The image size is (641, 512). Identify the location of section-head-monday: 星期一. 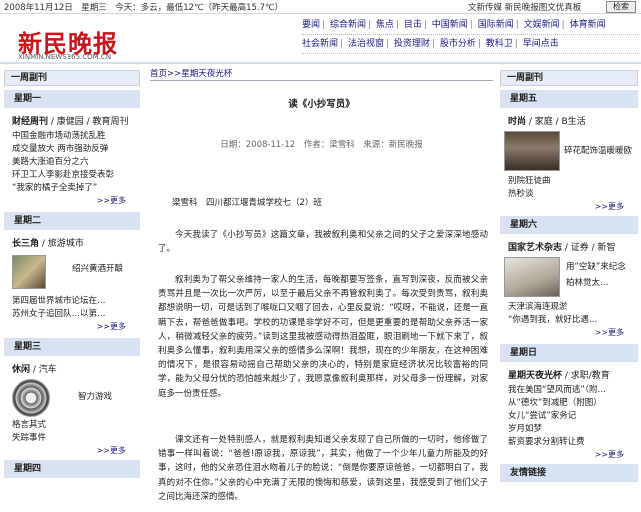
(72, 99).